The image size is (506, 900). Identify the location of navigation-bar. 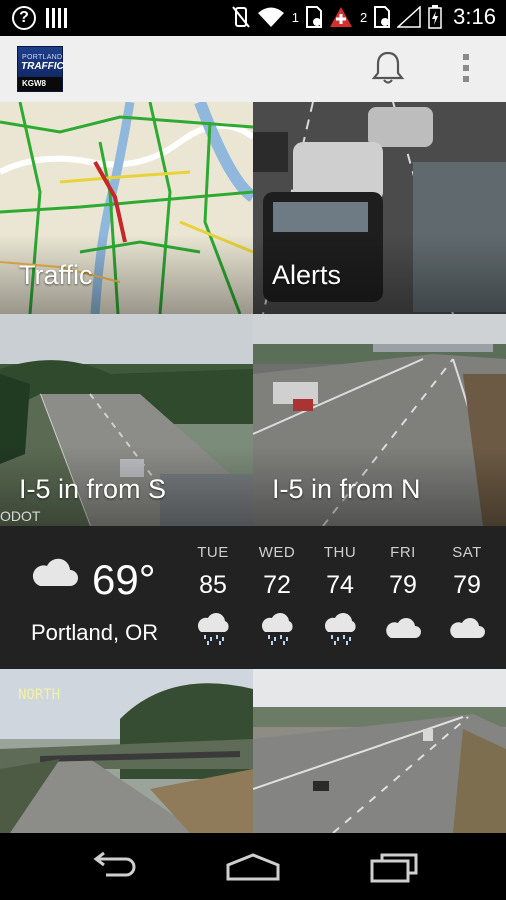
(253, 866).